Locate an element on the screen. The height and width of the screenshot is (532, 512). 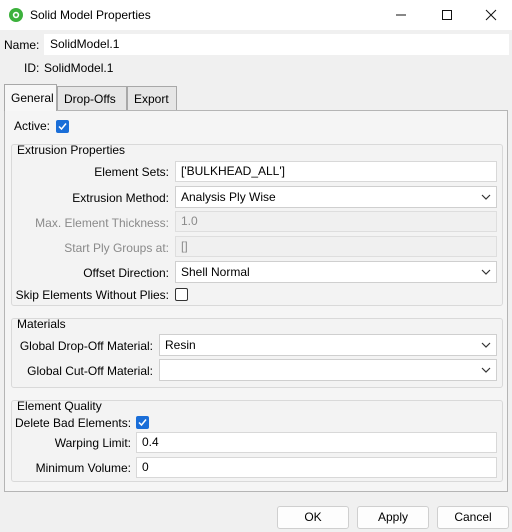
element-sets-label: Element Sets: is located at coordinates (131, 172).